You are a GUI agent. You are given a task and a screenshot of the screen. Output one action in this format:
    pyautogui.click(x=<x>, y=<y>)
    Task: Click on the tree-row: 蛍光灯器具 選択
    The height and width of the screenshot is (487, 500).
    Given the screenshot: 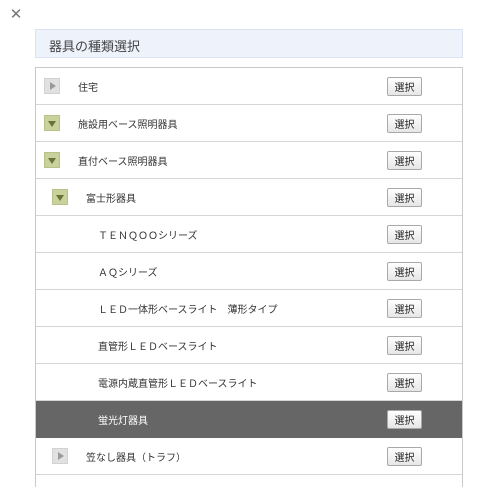 What is the action you would take?
    pyautogui.click(x=249, y=419)
    